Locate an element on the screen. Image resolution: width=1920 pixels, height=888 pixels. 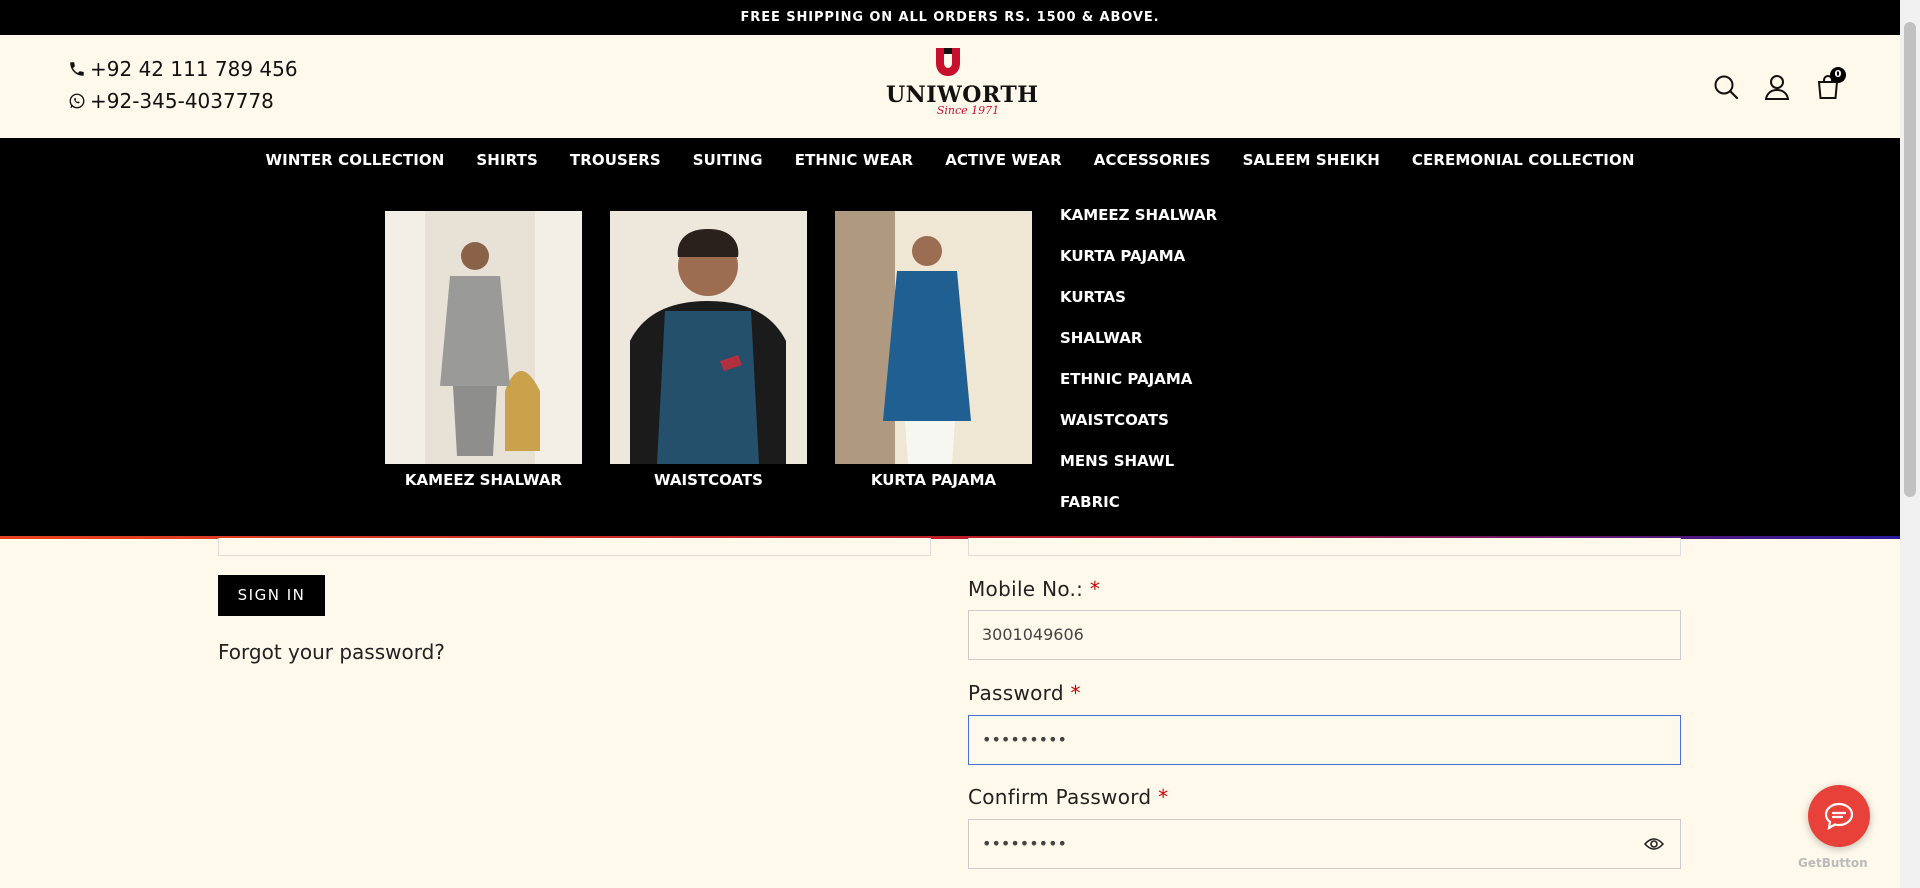
chat-bubble-icon is located at coordinates (1839, 816).